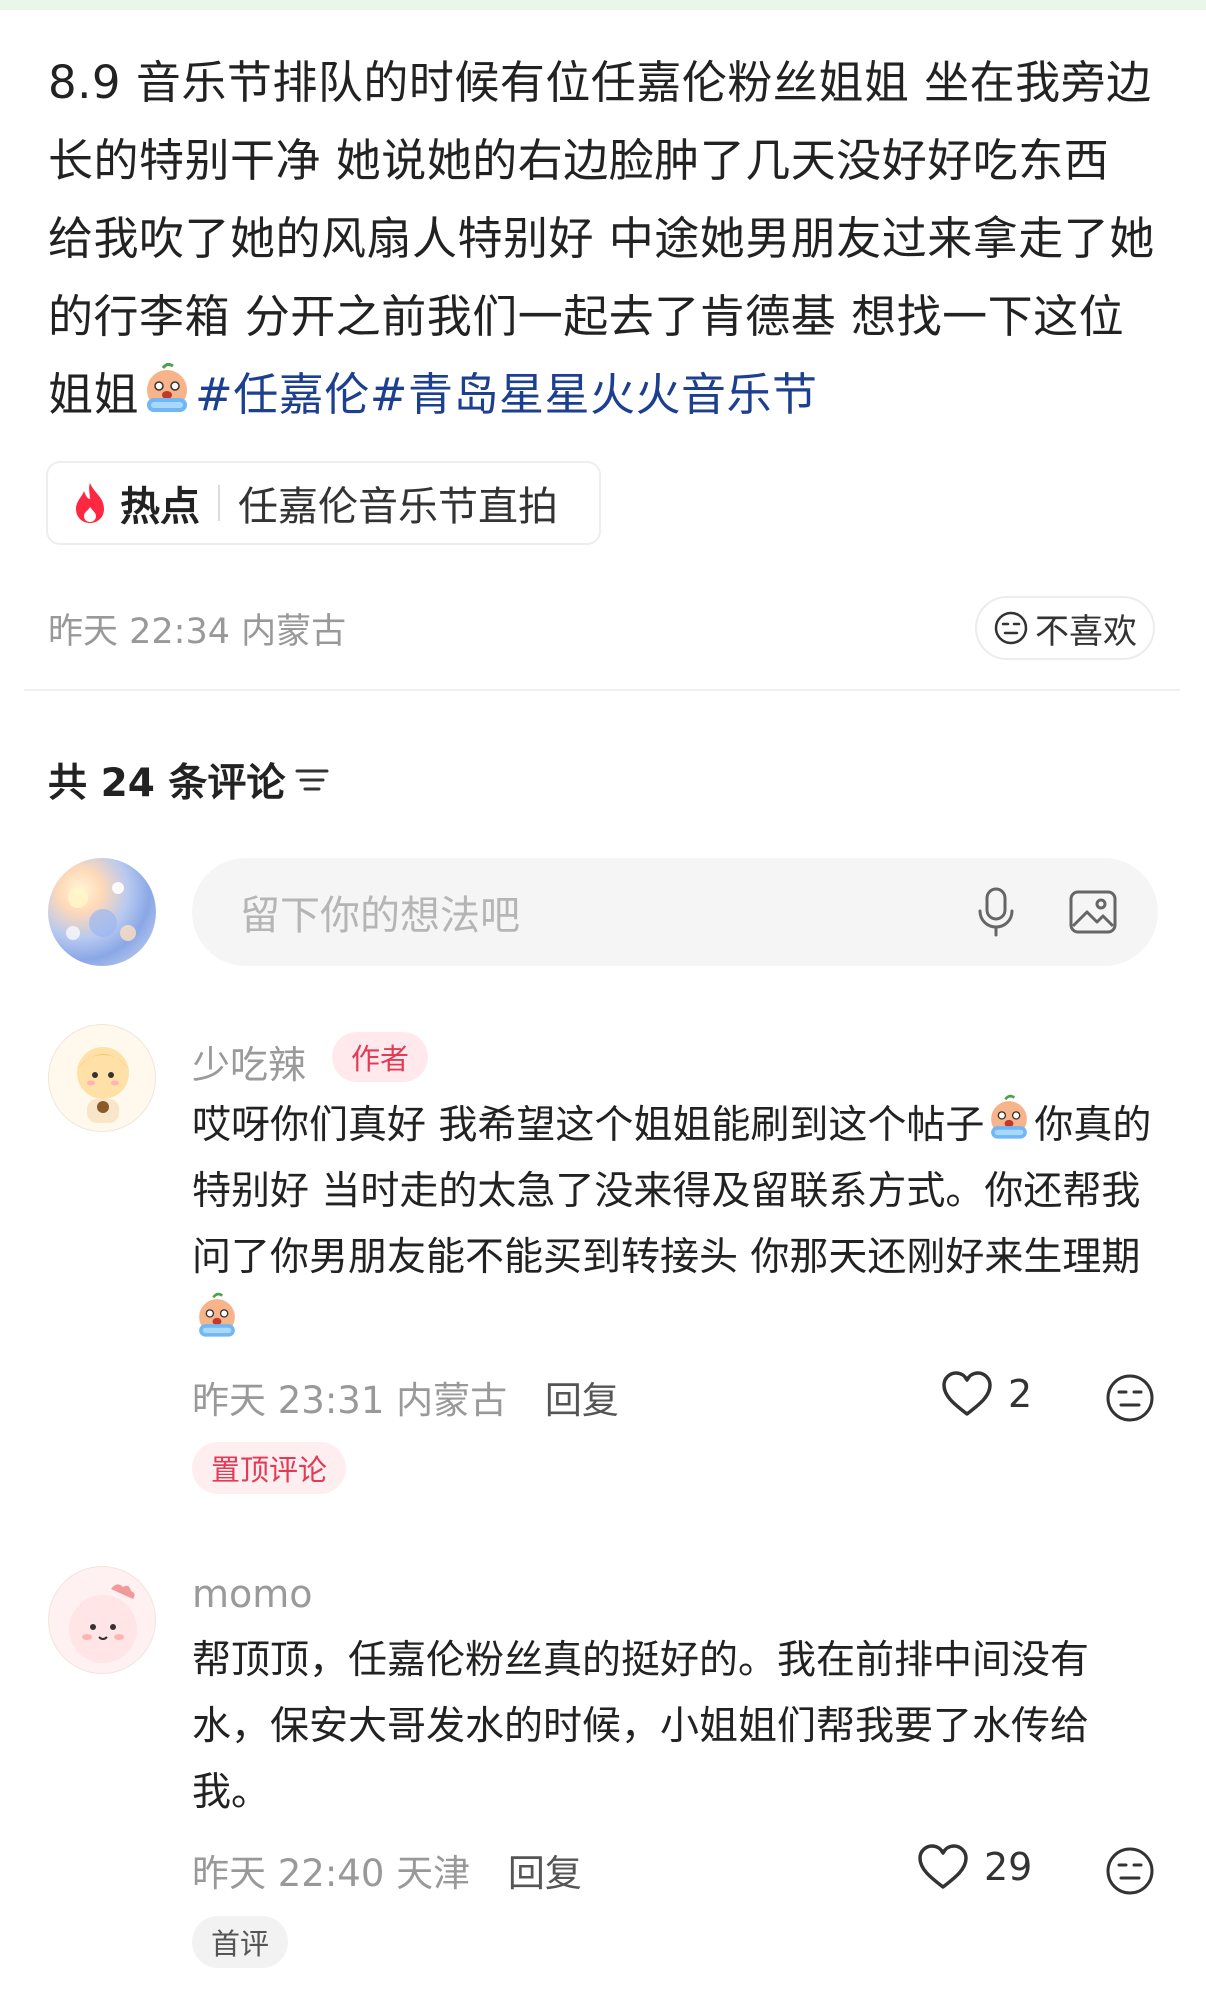 The width and height of the screenshot is (1206, 1991). I want to click on like-count: 29, so click(1008, 1867).